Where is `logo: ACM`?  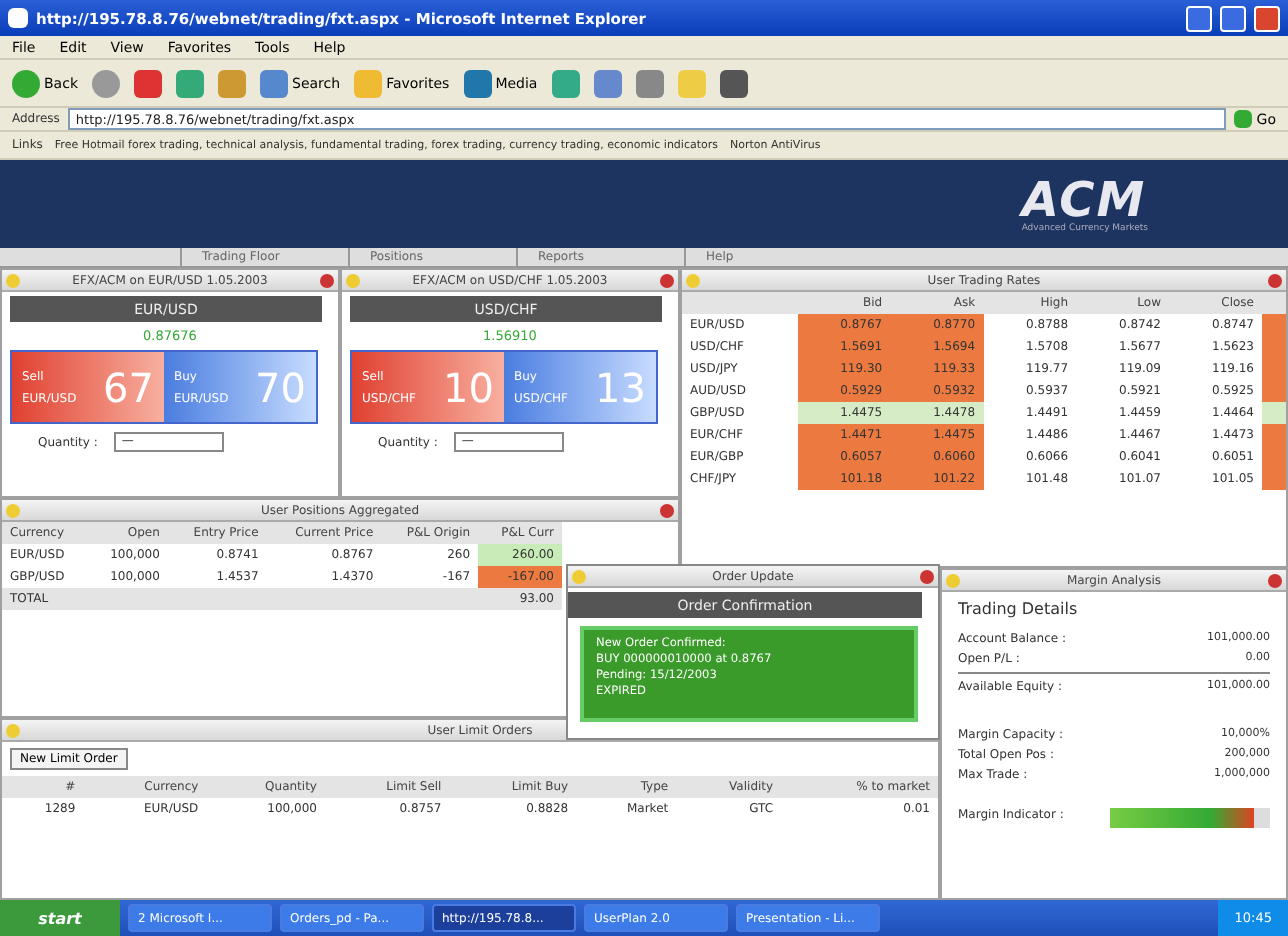 logo: ACM is located at coordinates (1084, 199).